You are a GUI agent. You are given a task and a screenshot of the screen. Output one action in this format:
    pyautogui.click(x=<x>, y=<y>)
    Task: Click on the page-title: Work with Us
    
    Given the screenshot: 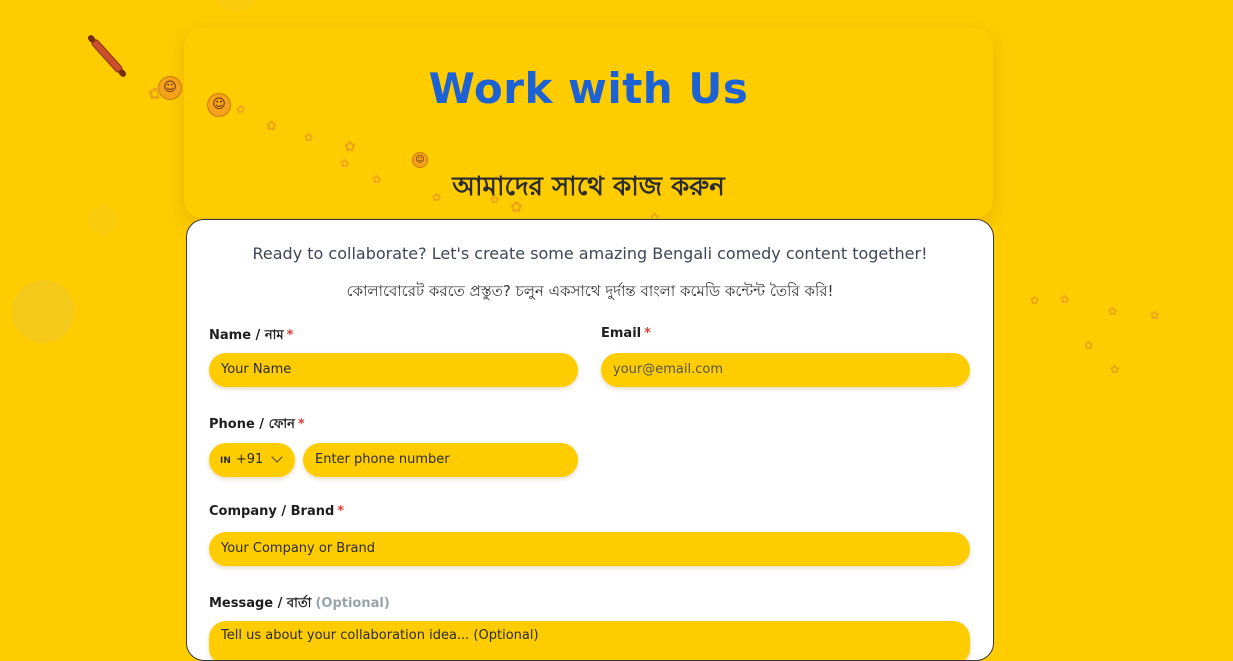 What is the action you would take?
    pyautogui.click(x=588, y=88)
    